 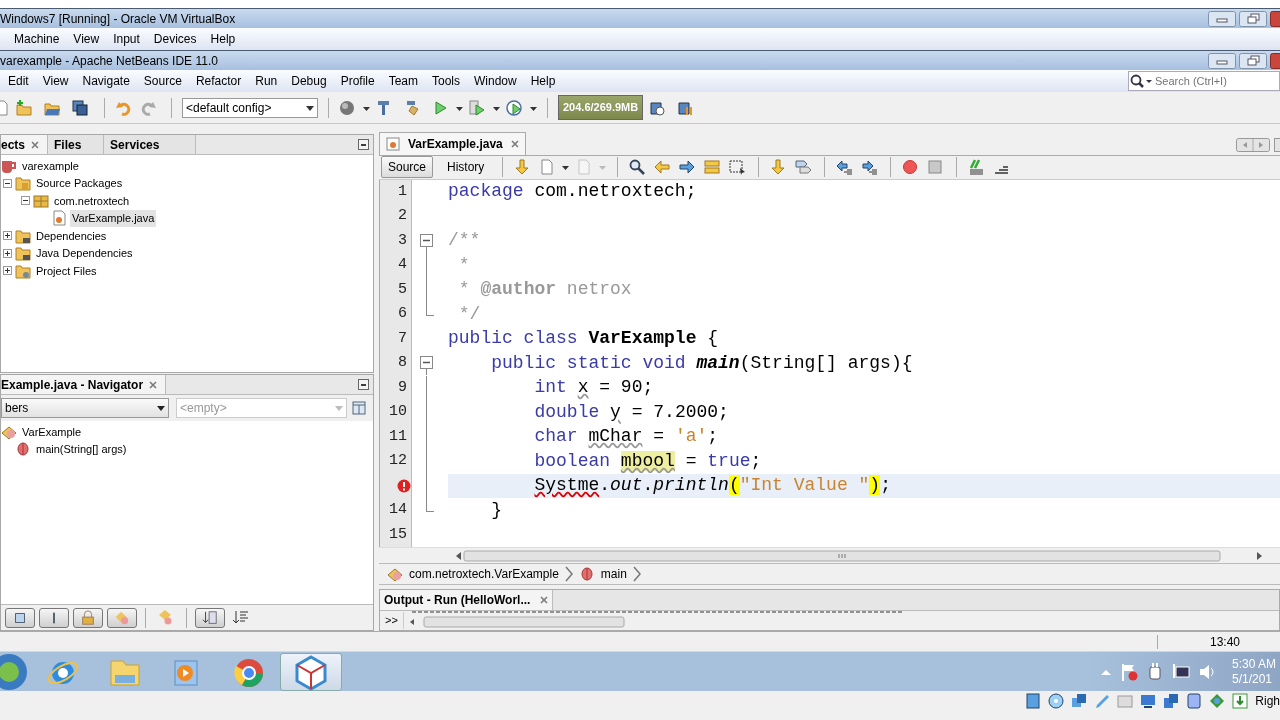 What do you see at coordinates (76, 144) in the screenshot?
I see `panel-tab: Files` at bounding box center [76, 144].